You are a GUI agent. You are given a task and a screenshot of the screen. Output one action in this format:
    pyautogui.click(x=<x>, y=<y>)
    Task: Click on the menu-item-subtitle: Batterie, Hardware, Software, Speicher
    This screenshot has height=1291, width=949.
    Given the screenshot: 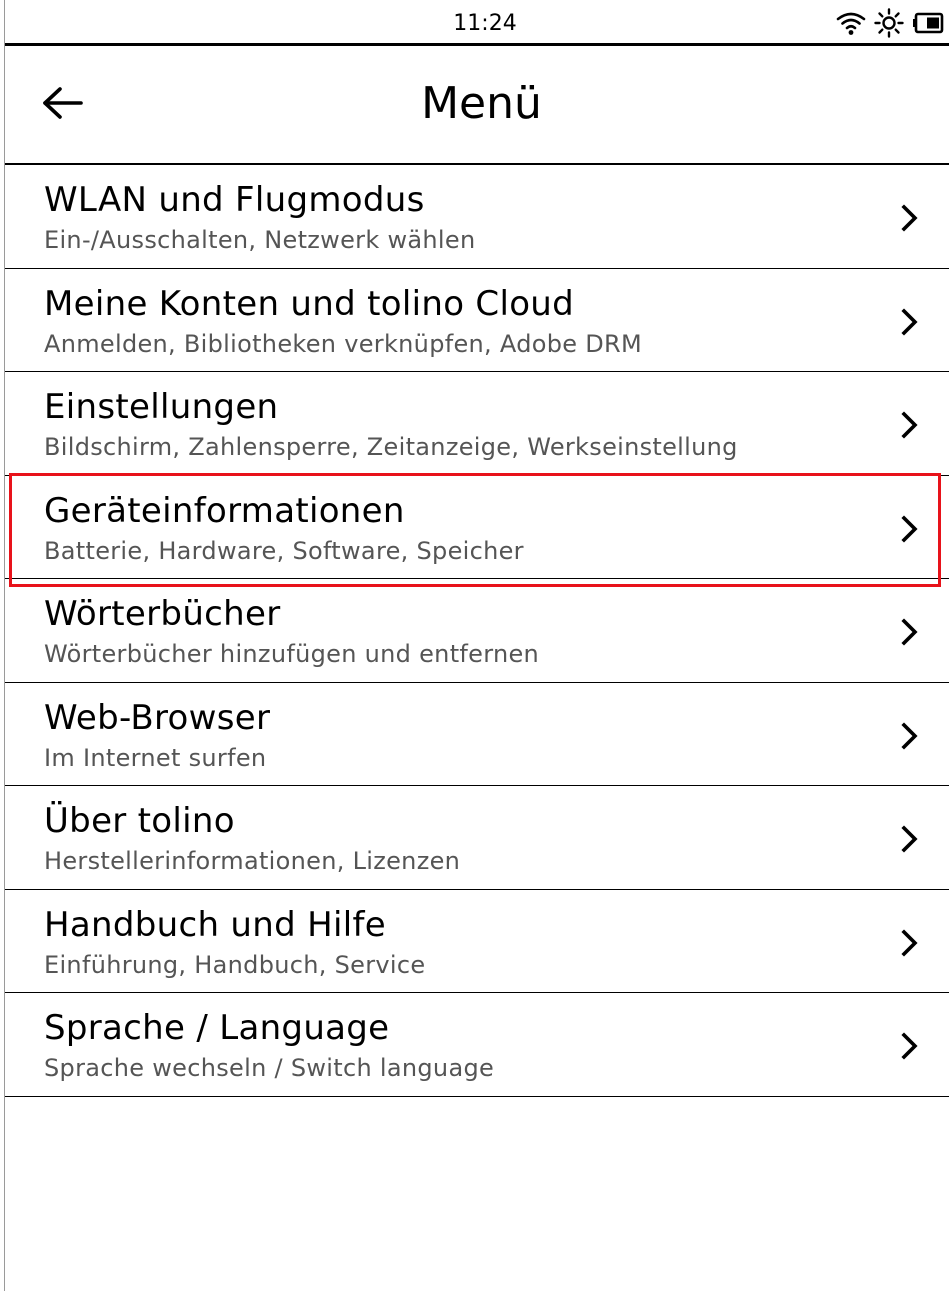 What is the action you would take?
    pyautogui.click(x=284, y=550)
    